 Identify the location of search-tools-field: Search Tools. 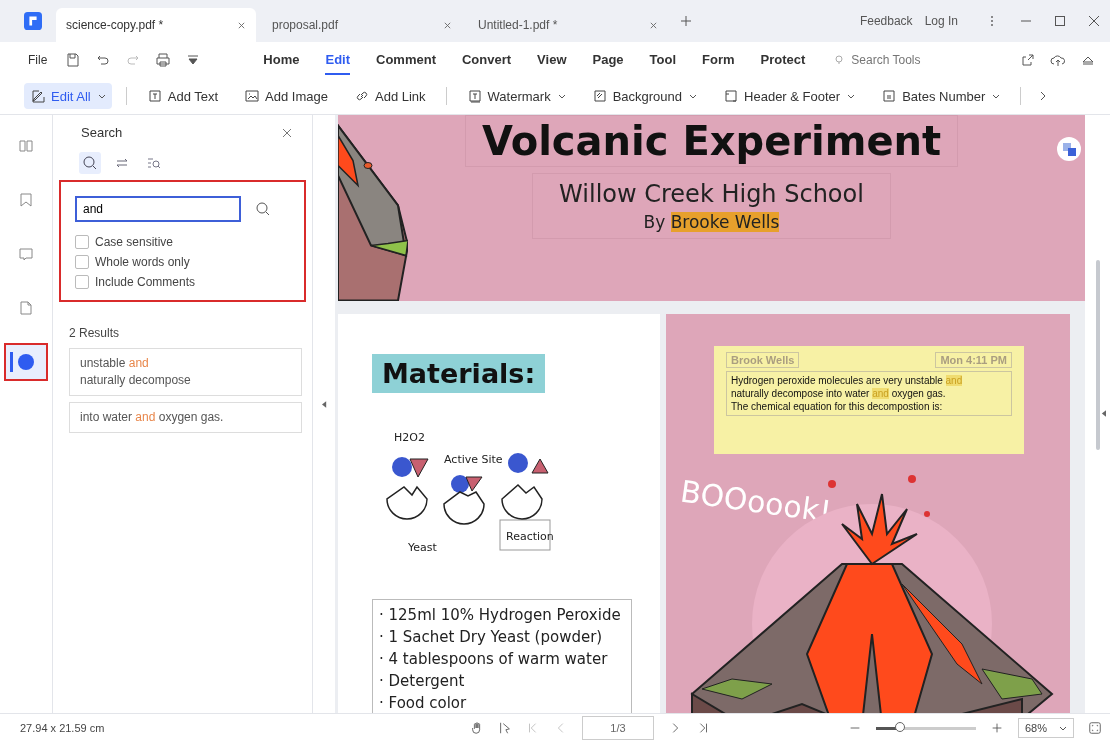
(888, 60).